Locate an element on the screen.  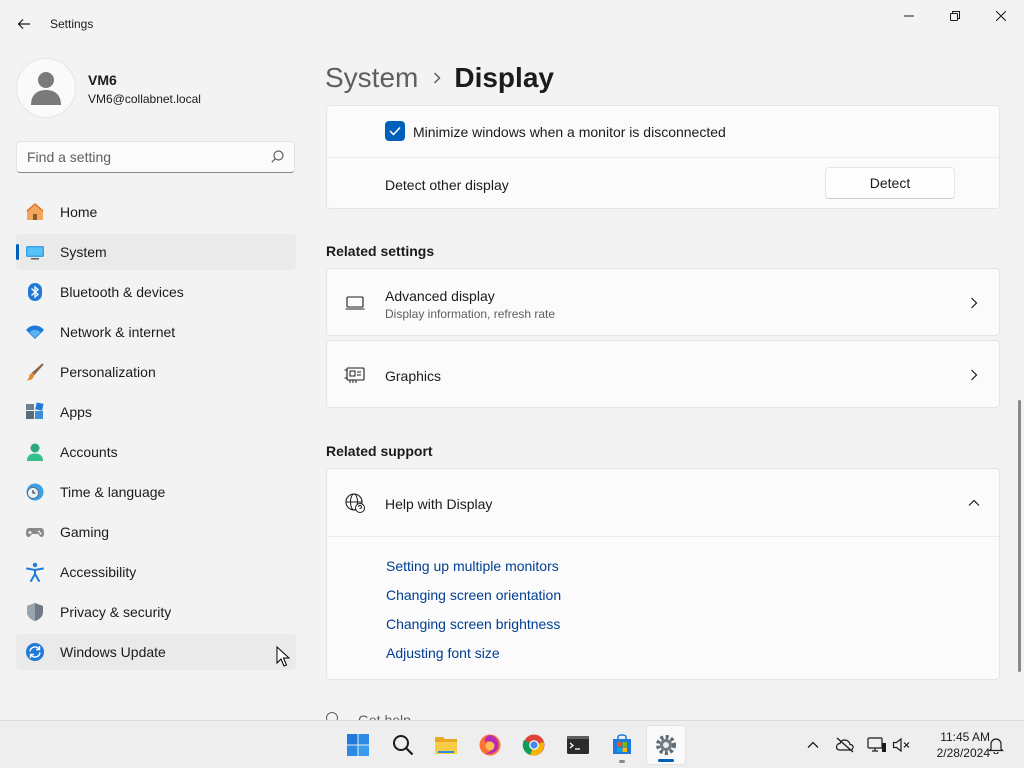
back-button is located at coordinates (24, 24).